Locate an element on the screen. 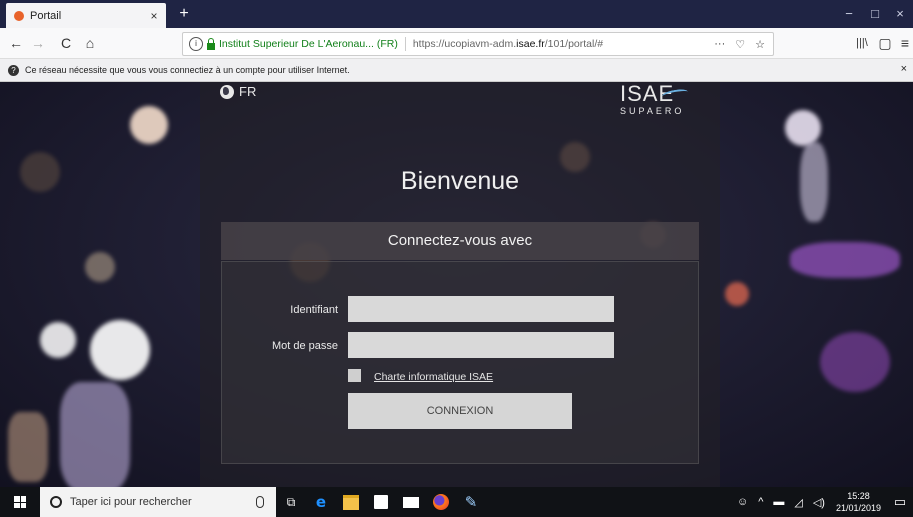  task-view-icon: ⧉ is located at coordinates (291, 502).